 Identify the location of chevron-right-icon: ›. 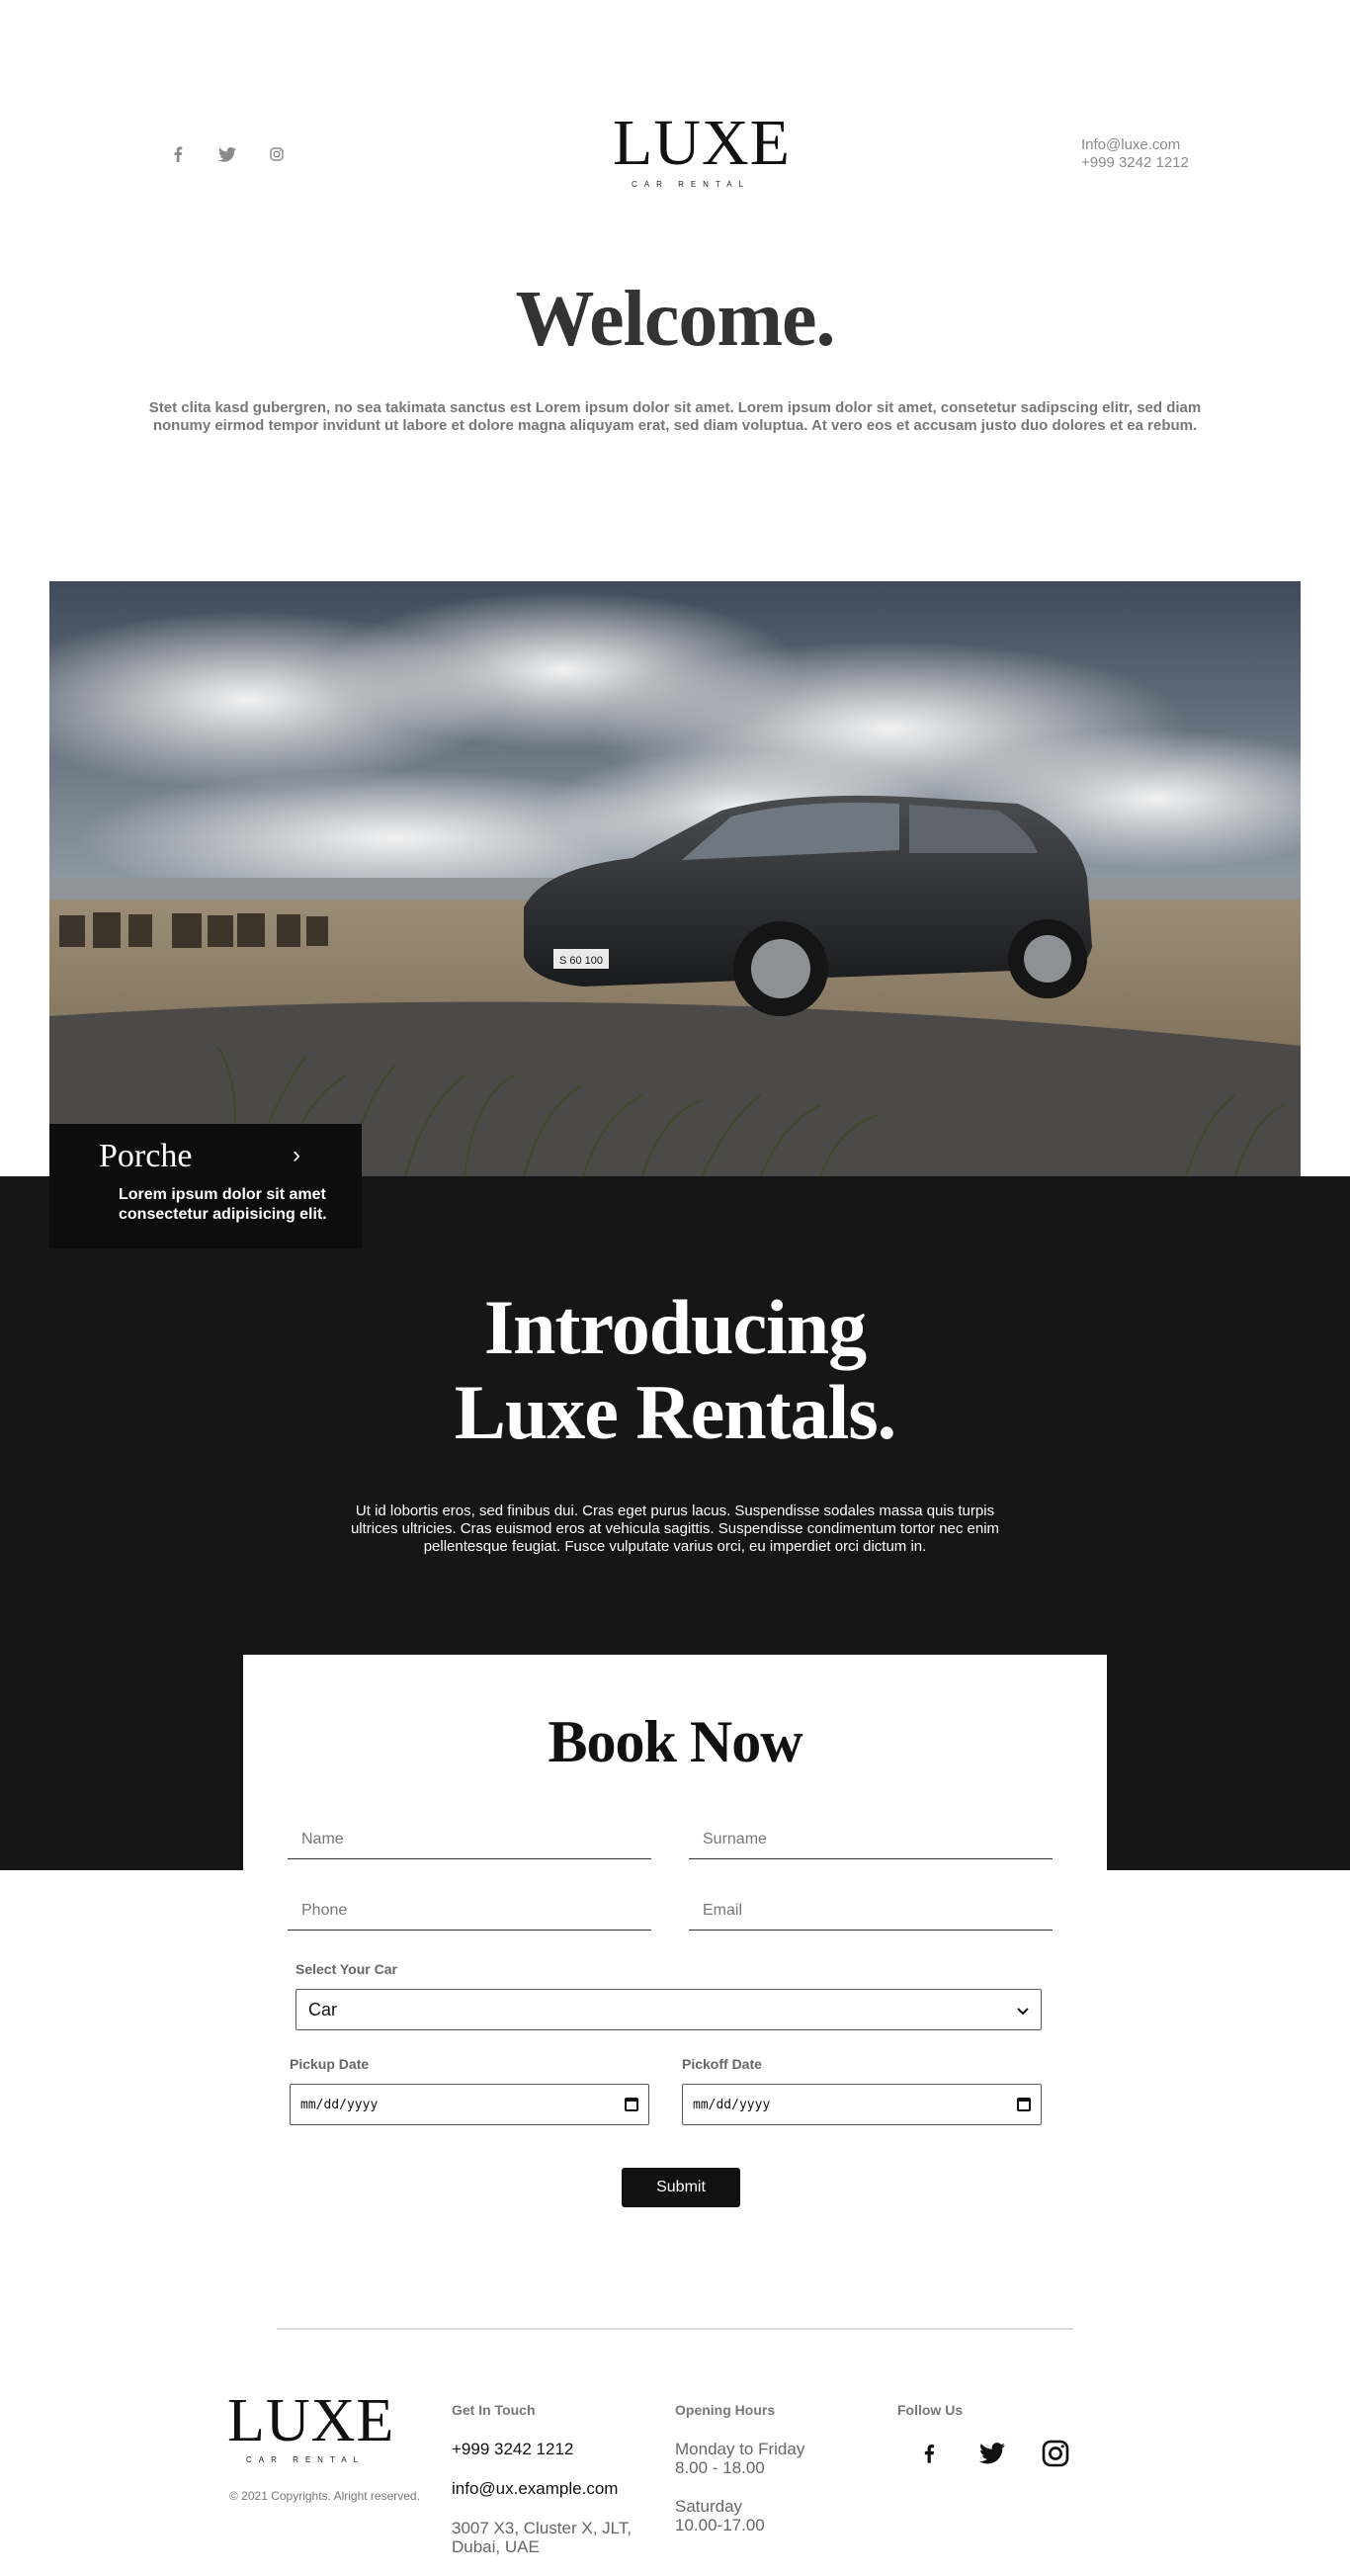
(296, 1155).